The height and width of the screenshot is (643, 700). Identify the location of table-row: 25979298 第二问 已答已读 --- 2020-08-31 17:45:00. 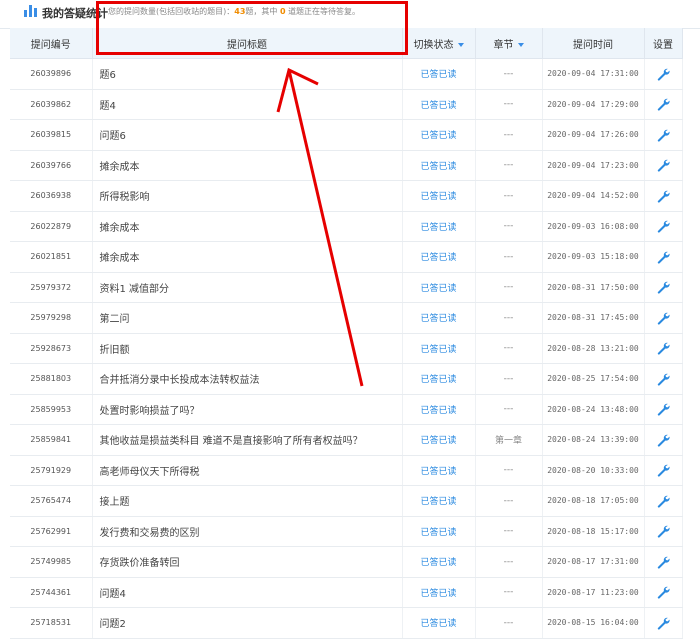
(346, 318).